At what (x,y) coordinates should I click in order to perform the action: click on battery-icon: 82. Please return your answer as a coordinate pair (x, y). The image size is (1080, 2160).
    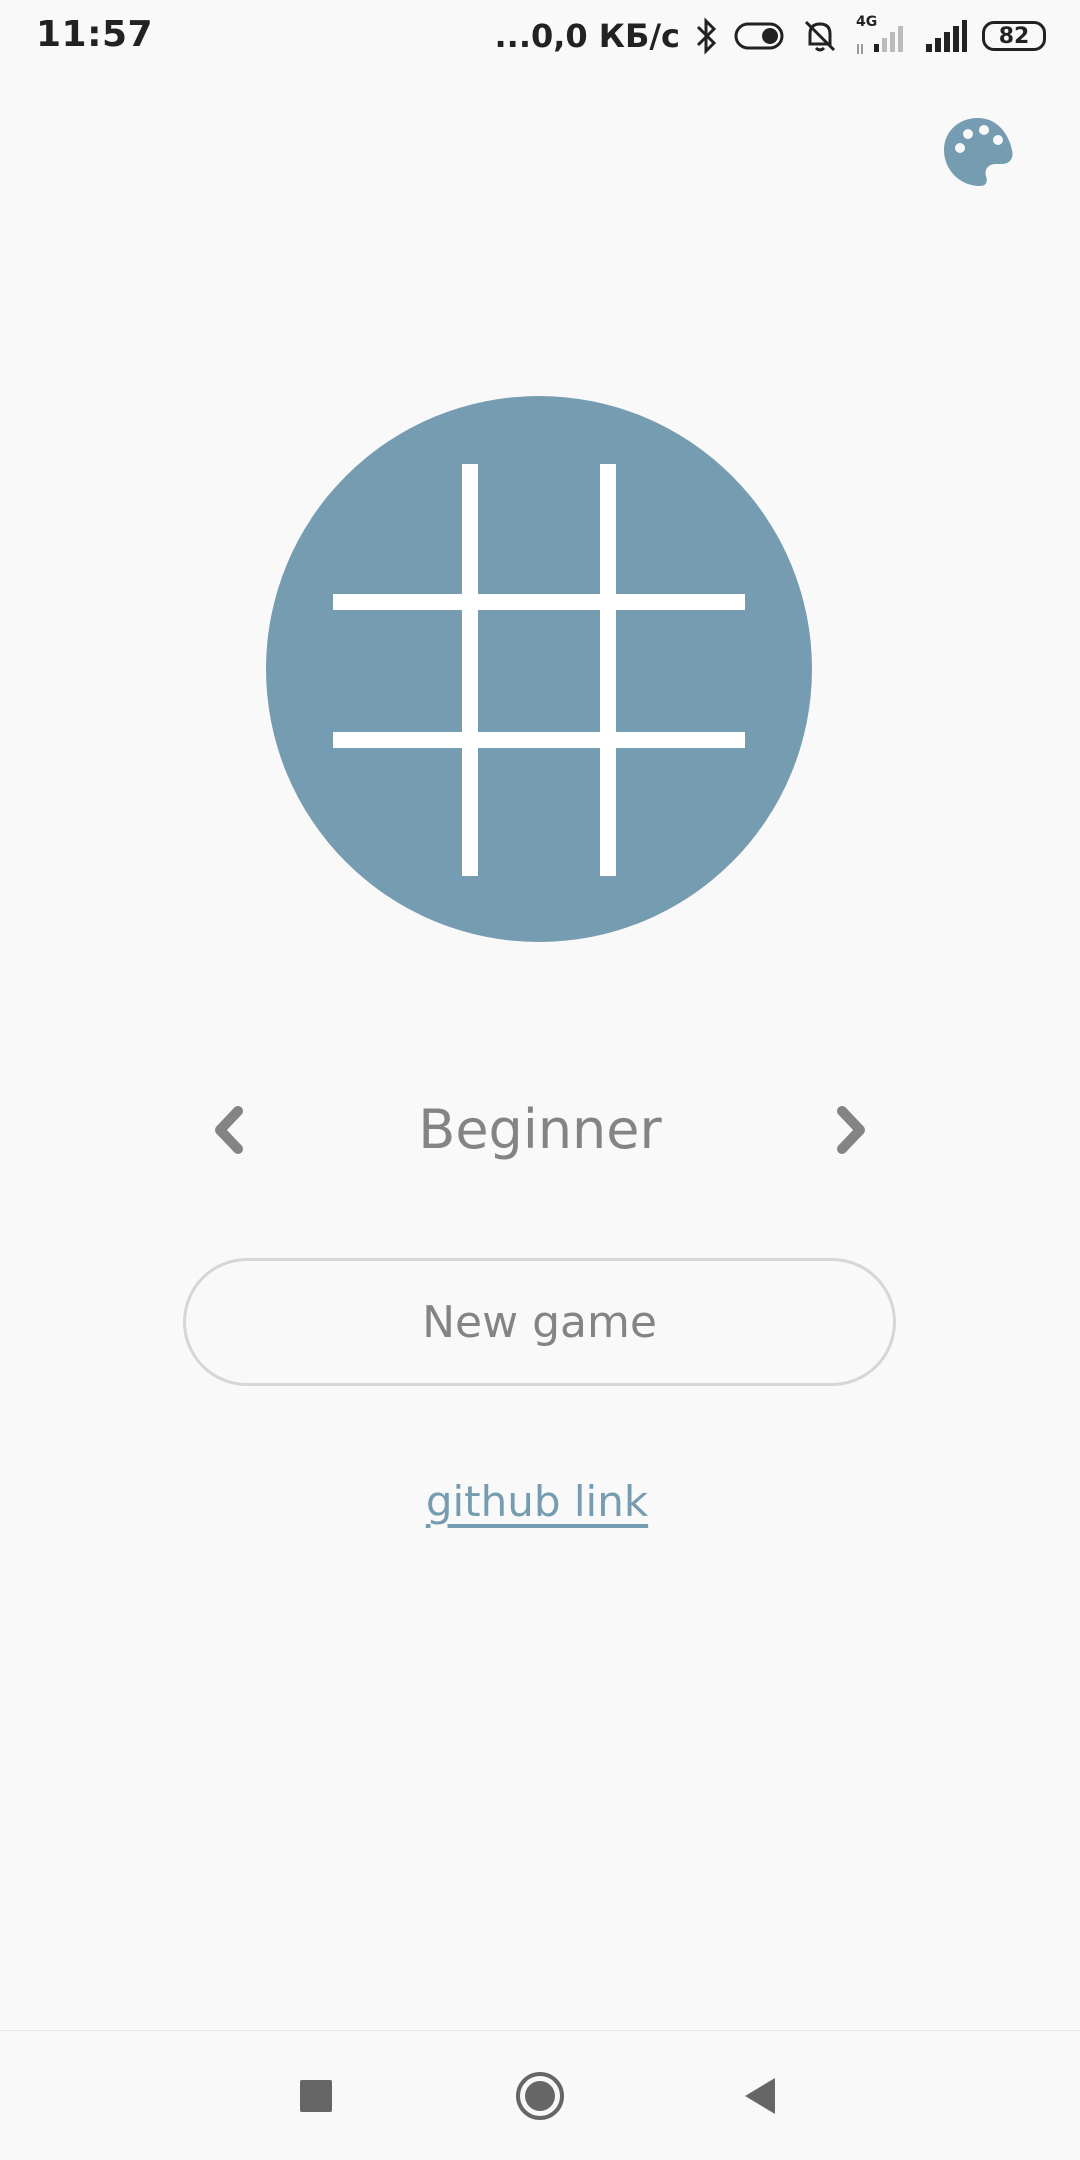
    Looking at the image, I should click on (1014, 36).